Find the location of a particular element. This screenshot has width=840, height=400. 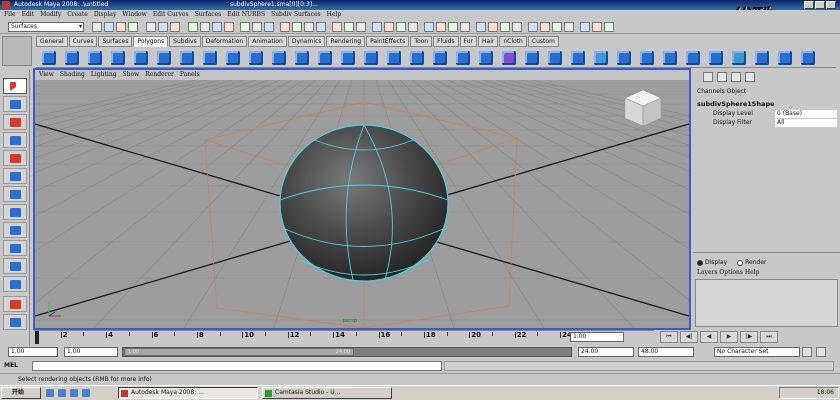

select-tool-button is located at coordinates (15, 86).